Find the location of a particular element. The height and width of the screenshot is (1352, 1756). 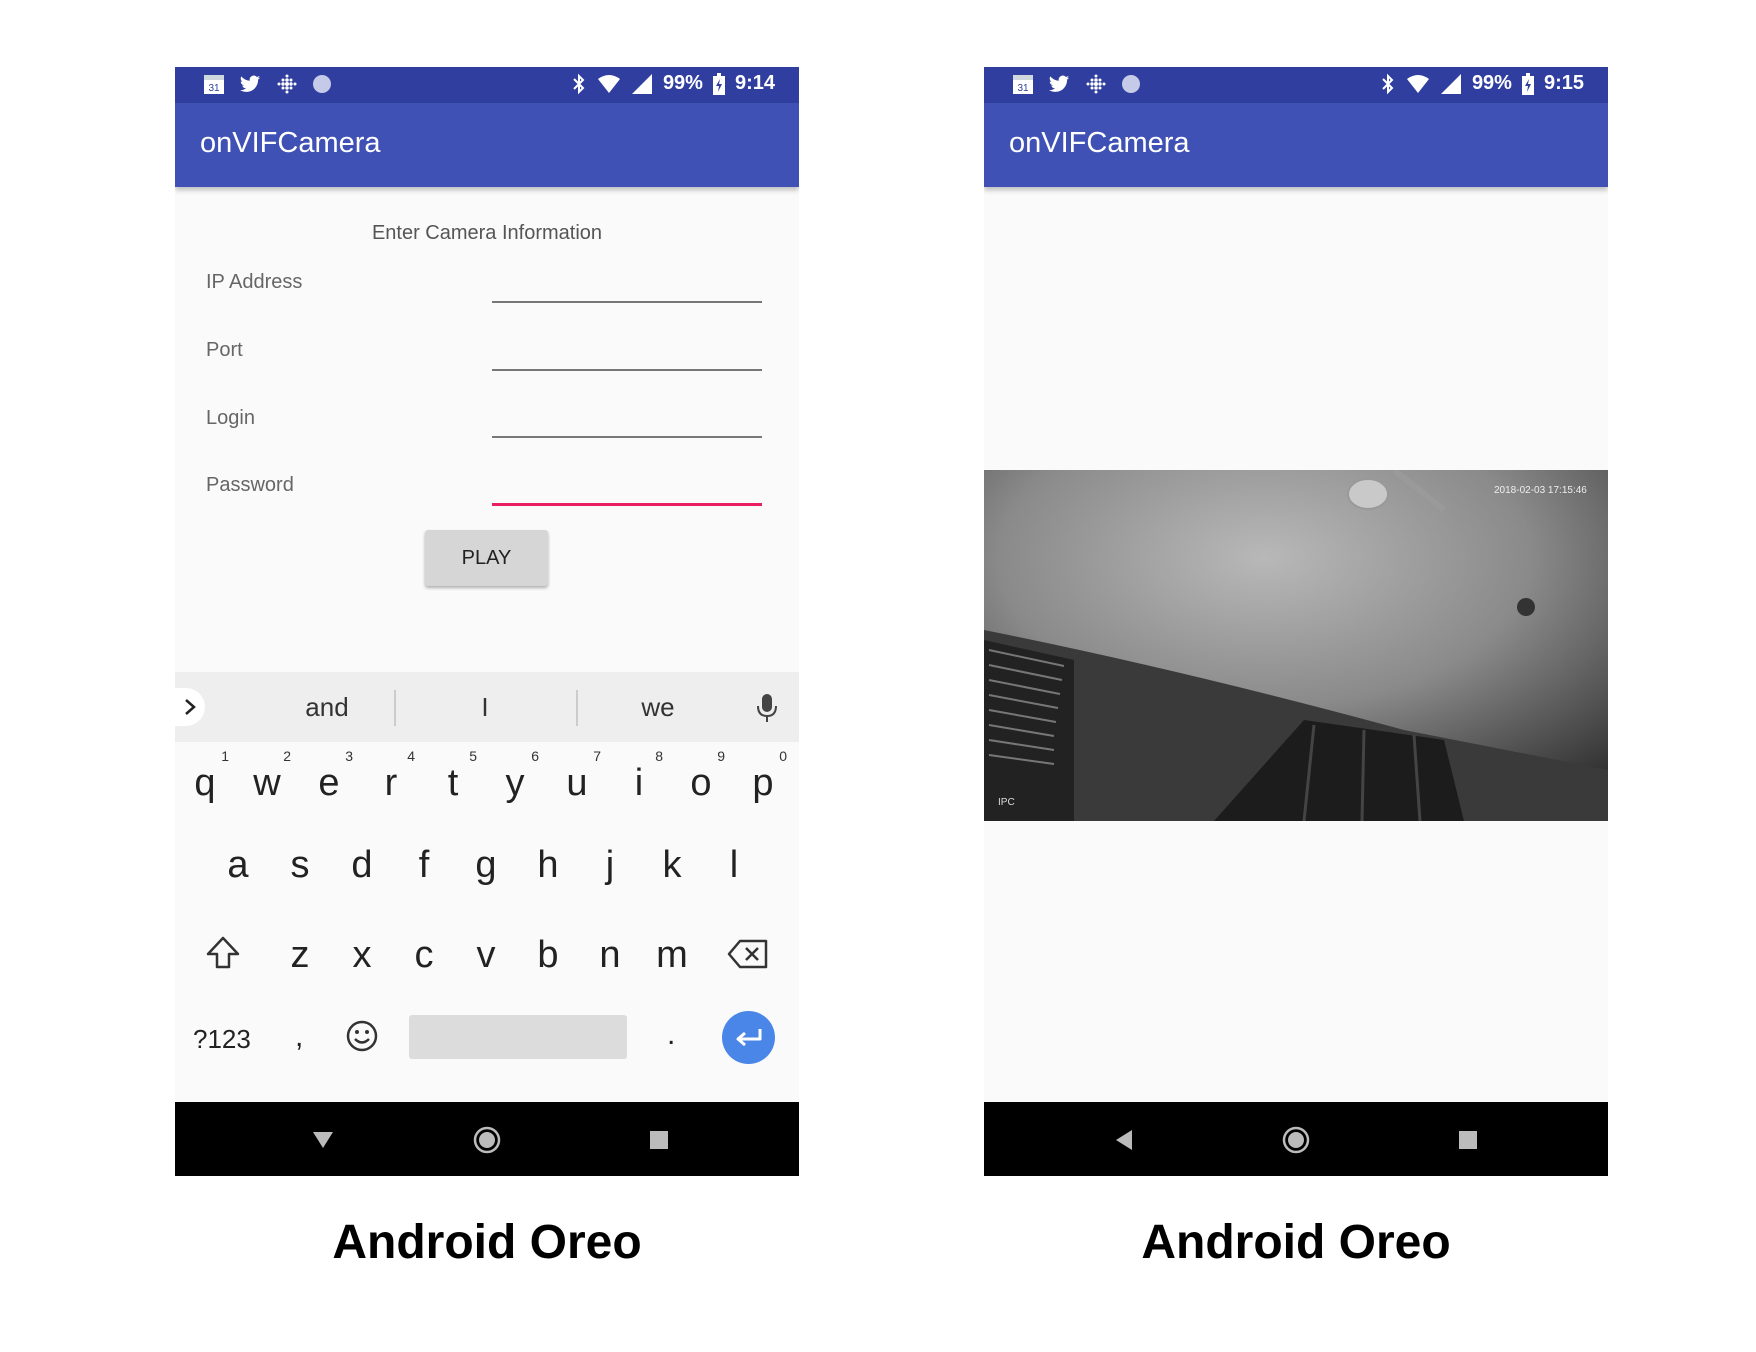

status-bar: 31 99% 9:14 is located at coordinates (487, 85).